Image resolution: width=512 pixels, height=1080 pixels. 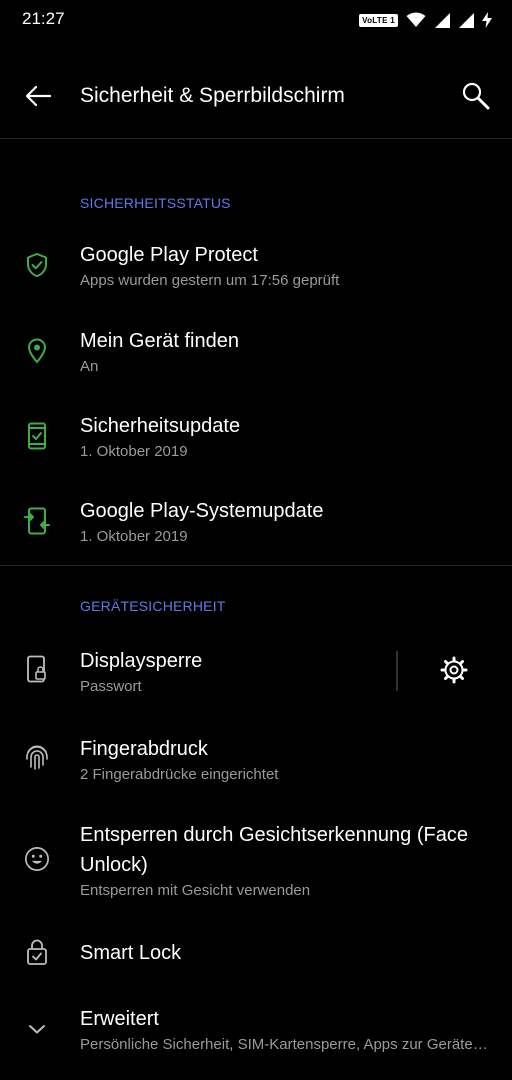 What do you see at coordinates (210, 280) in the screenshot?
I see `row-subtitle: Apps wurden gestern um 17:56 geprüft` at bounding box center [210, 280].